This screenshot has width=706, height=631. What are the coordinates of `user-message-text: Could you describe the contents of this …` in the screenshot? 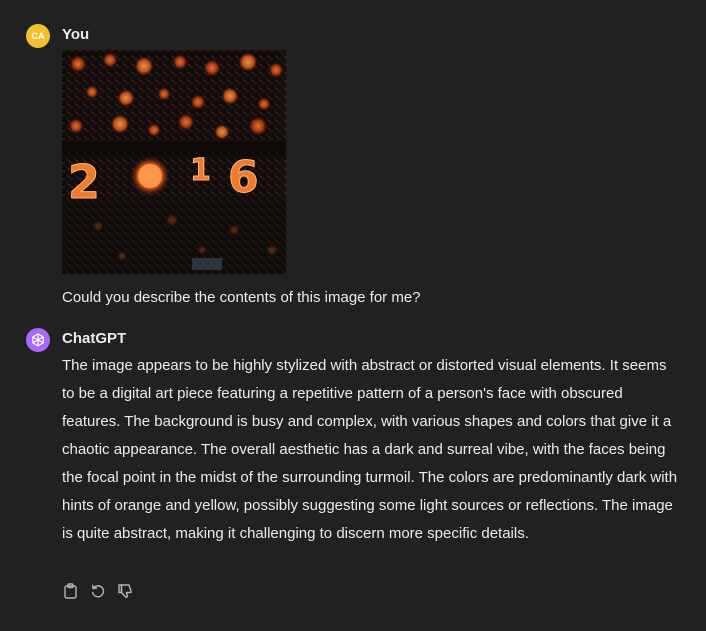 It's located at (241, 297).